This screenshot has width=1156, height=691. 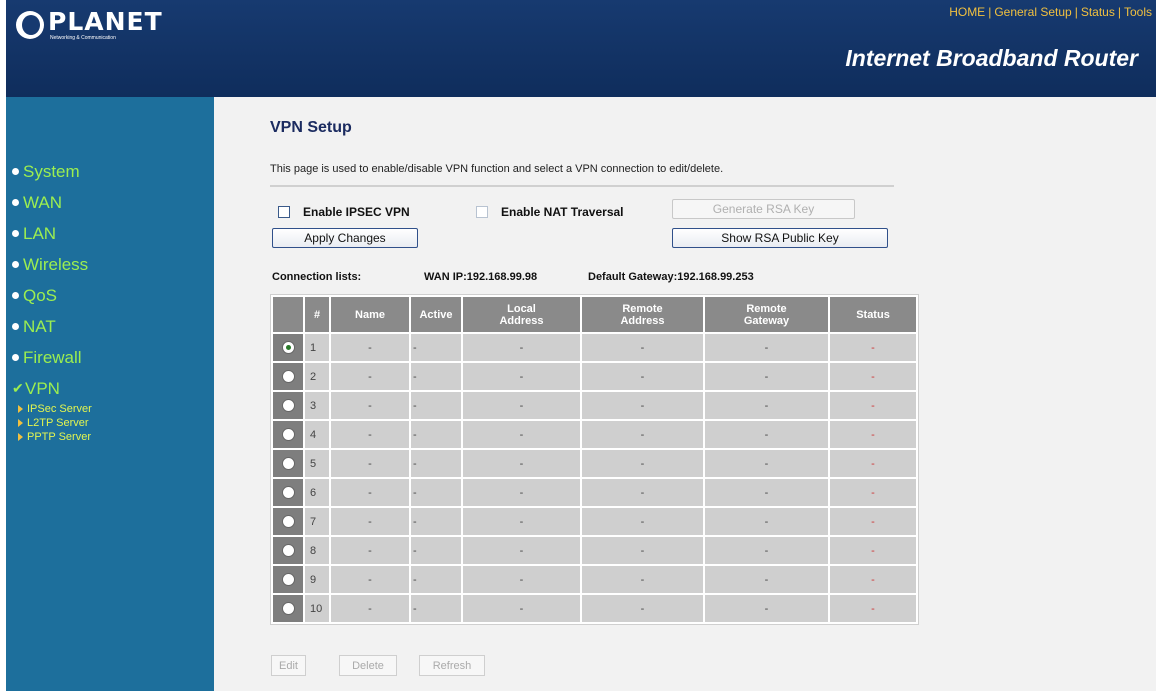 What do you see at coordinates (317, 376) in the screenshot?
I see `number-cell: 2` at bounding box center [317, 376].